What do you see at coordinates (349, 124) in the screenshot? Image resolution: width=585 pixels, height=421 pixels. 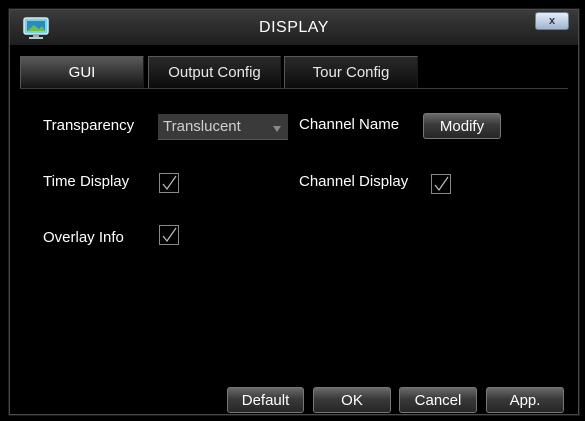 I see `channel-name-label: Channel Name` at bounding box center [349, 124].